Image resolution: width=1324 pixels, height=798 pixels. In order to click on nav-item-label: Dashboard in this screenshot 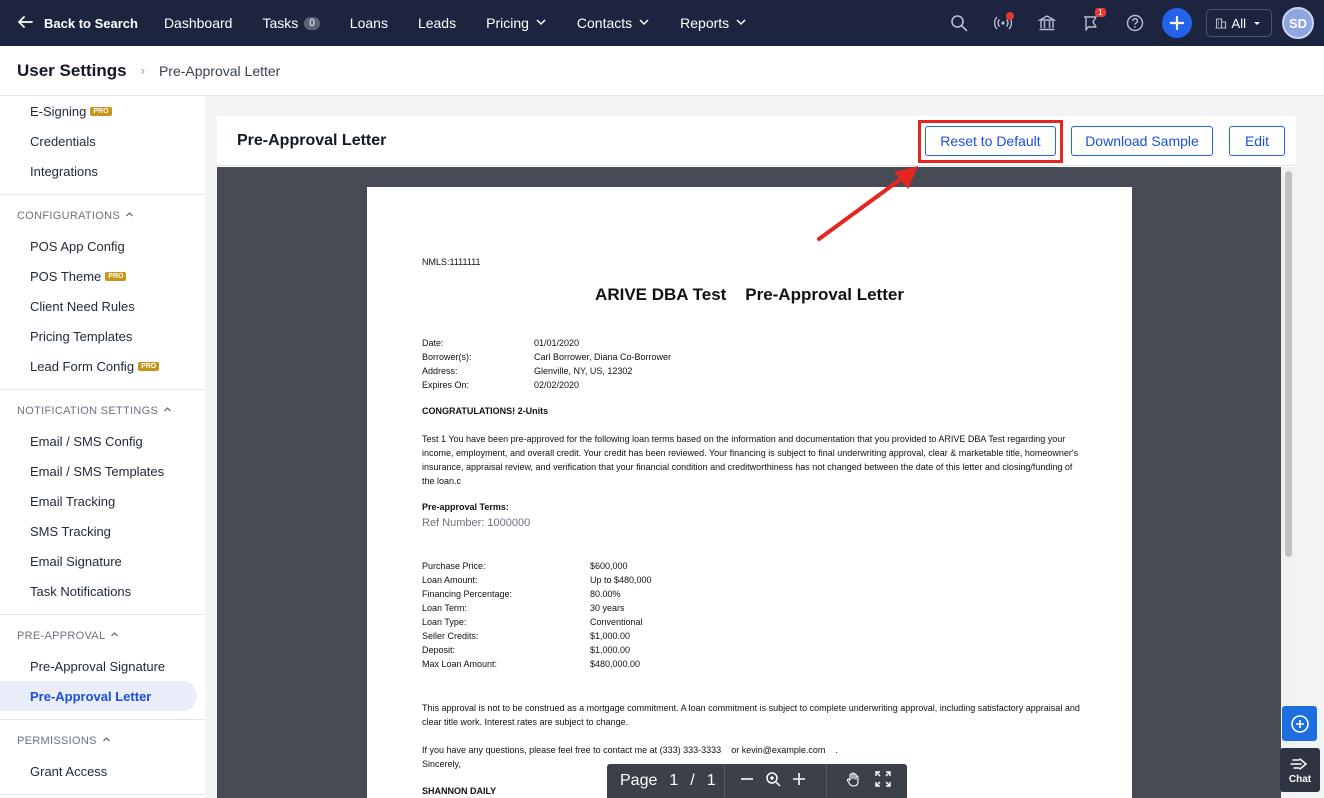, I will do `click(198, 23)`.